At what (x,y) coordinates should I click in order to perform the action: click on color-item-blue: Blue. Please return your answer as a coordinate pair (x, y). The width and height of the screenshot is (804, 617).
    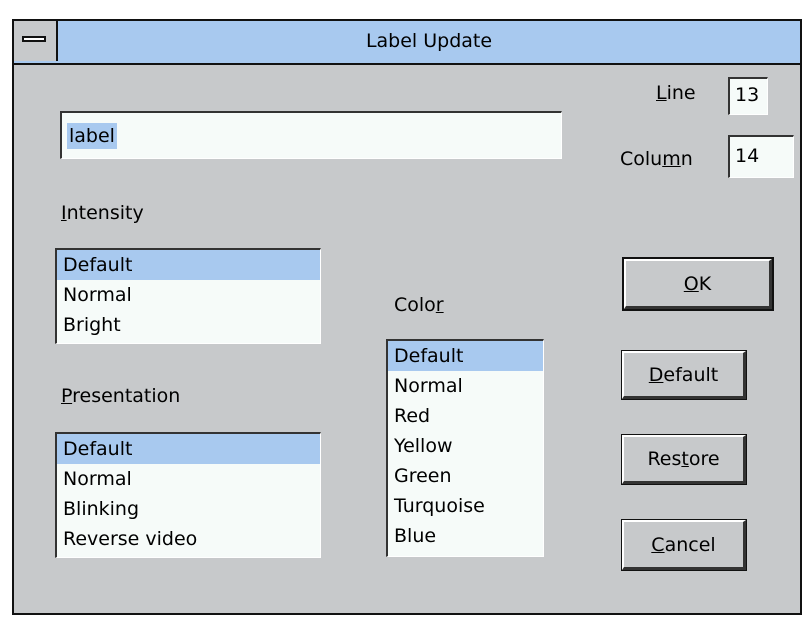
    Looking at the image, I should click on (465, 536).